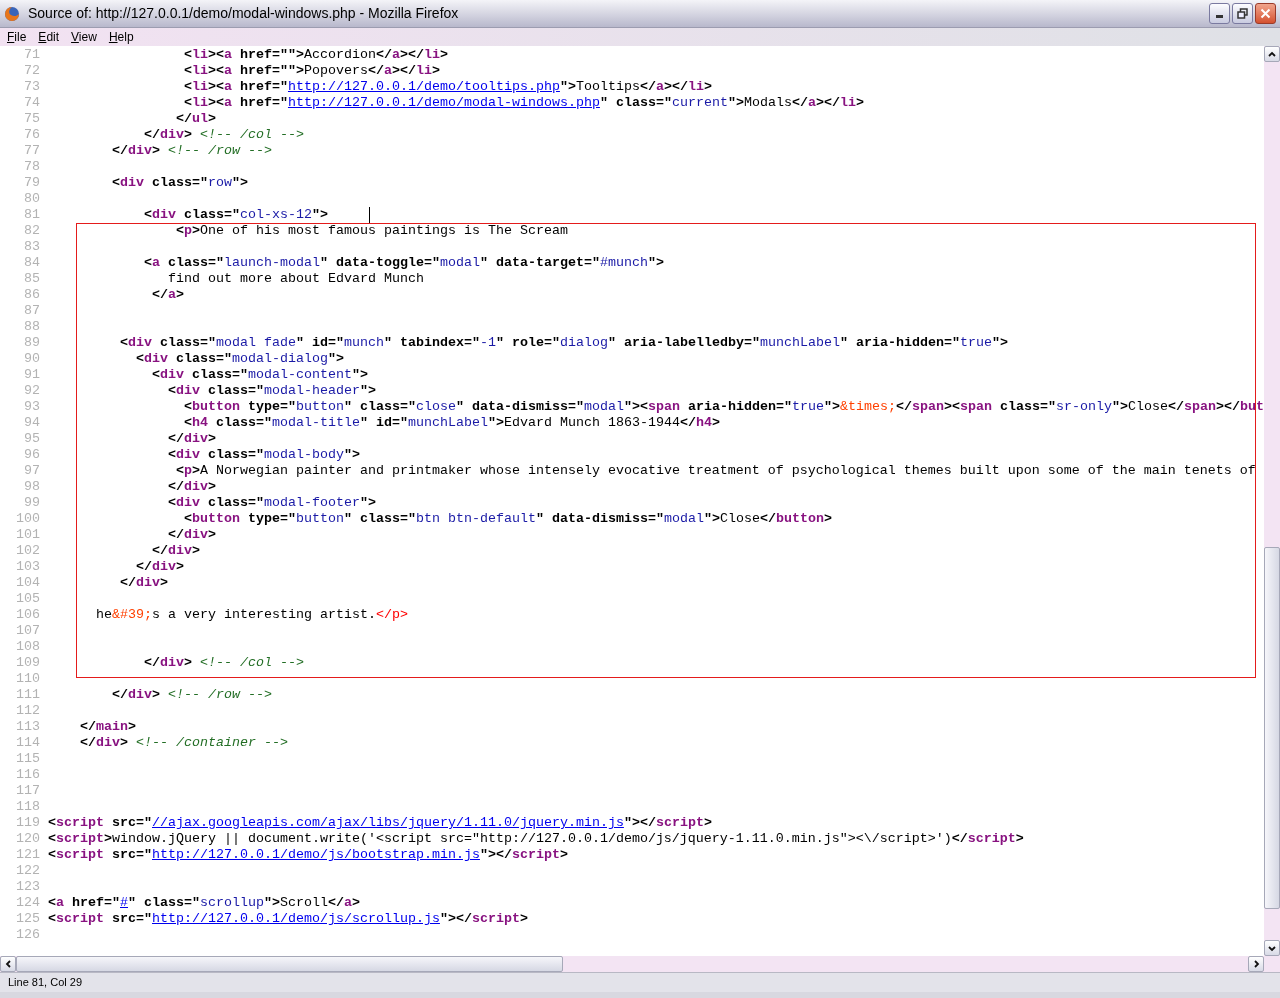 This screenshot has height=998, width=1280. What do you see at coordinates (31, 455) in the screenshot?
I see `line-number: 96` at bounding box center [31, 455].